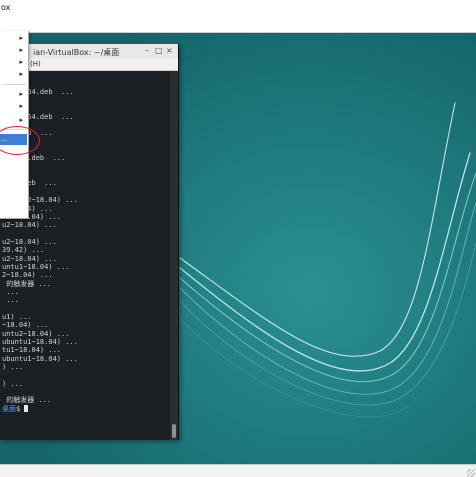  Describe the element at coordinates (174, 255) in the screenshot. I see `terminal-scrollbar` at that location.